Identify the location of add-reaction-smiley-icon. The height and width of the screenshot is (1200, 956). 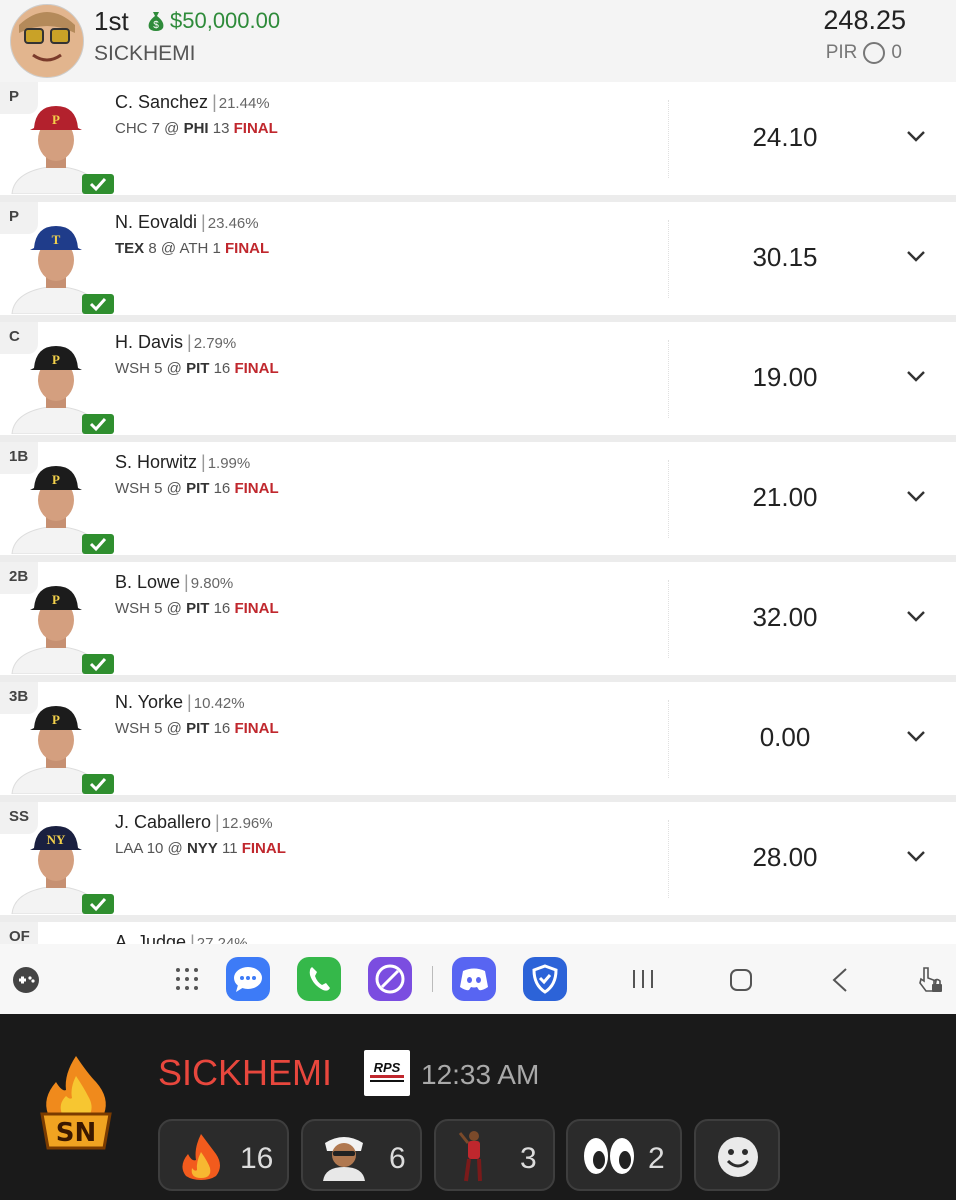
(738, 1157).